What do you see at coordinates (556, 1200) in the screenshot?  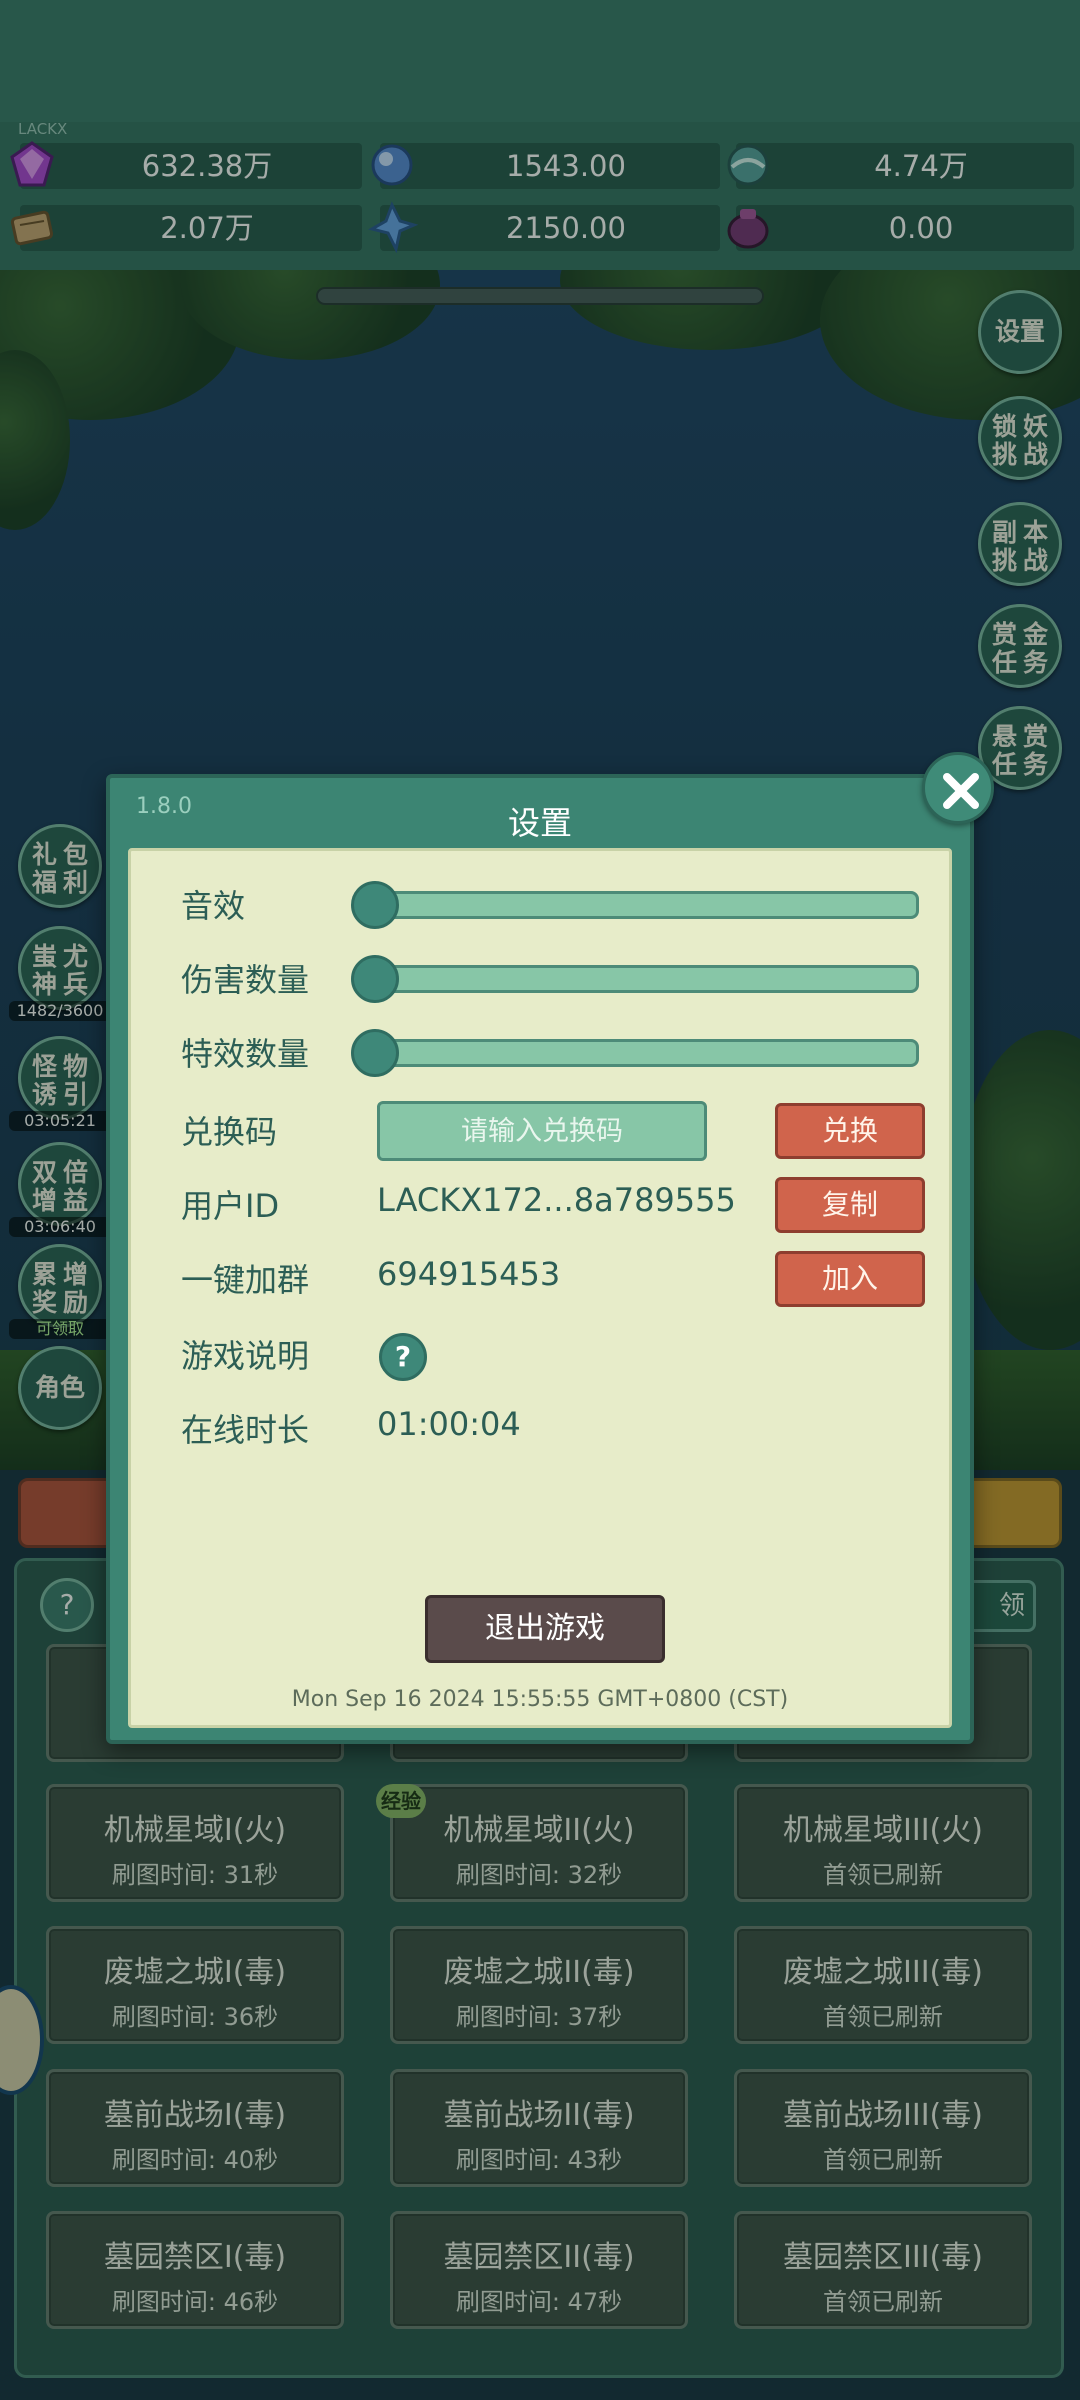 I see `user-id-value: LACKX172...8a789555` at bounding box center [556, 1200].